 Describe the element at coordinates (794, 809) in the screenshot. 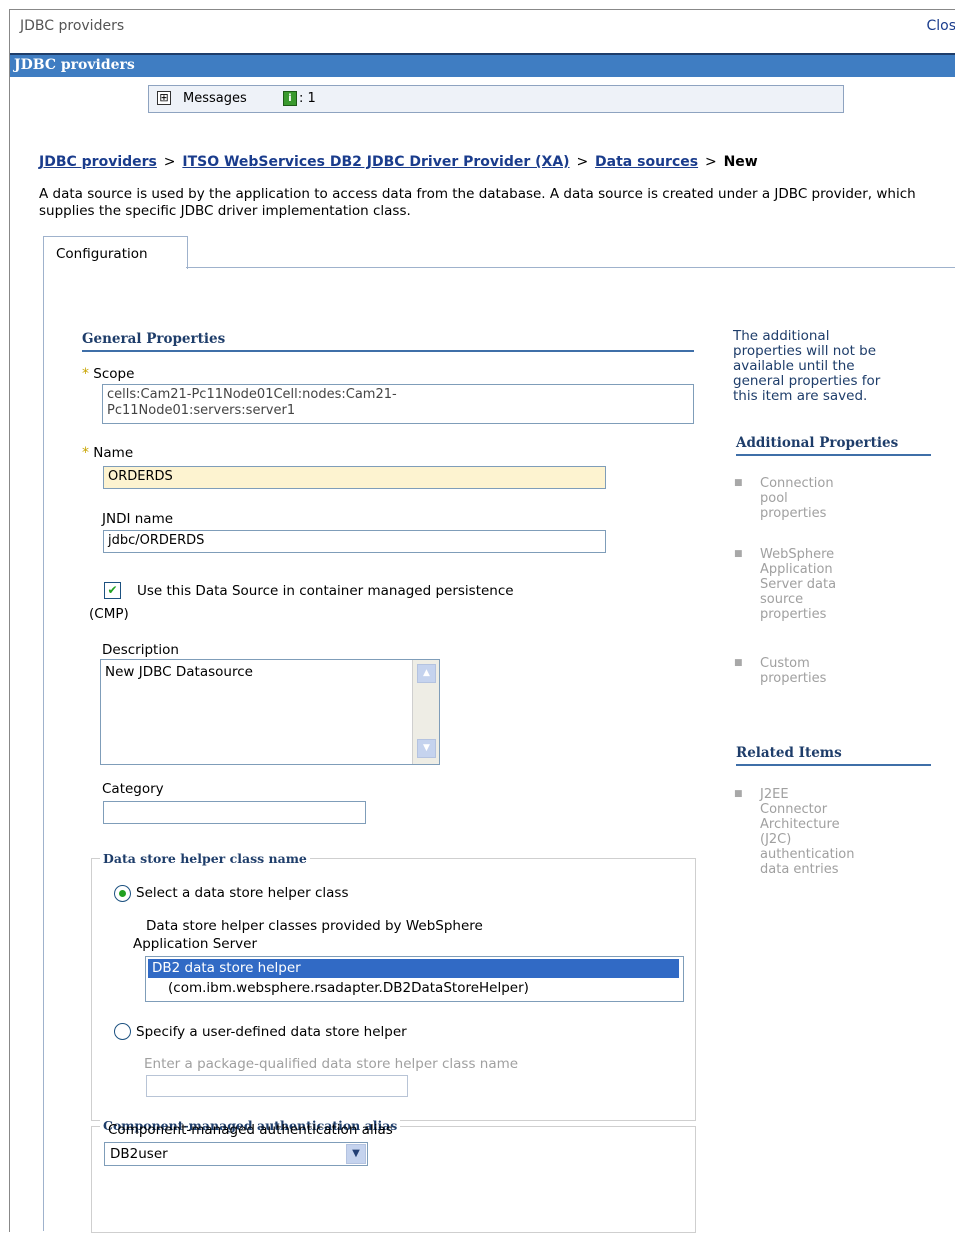

I see `link-line: Connector` at that location.